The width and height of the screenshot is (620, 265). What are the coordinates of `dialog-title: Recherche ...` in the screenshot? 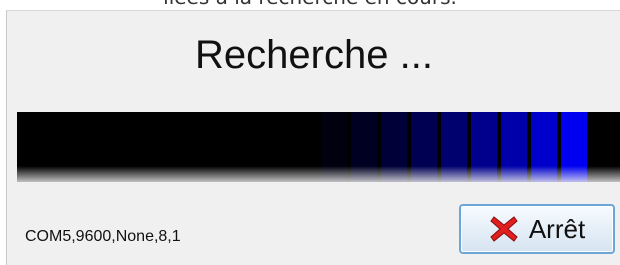 It's located at (314, 55).